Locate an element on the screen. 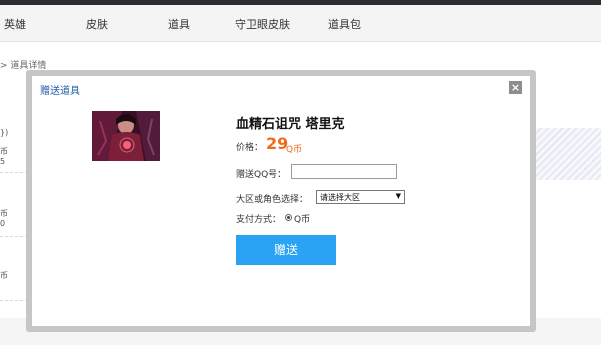  bg-fragment: 5 is located at coordinates (3, 161).